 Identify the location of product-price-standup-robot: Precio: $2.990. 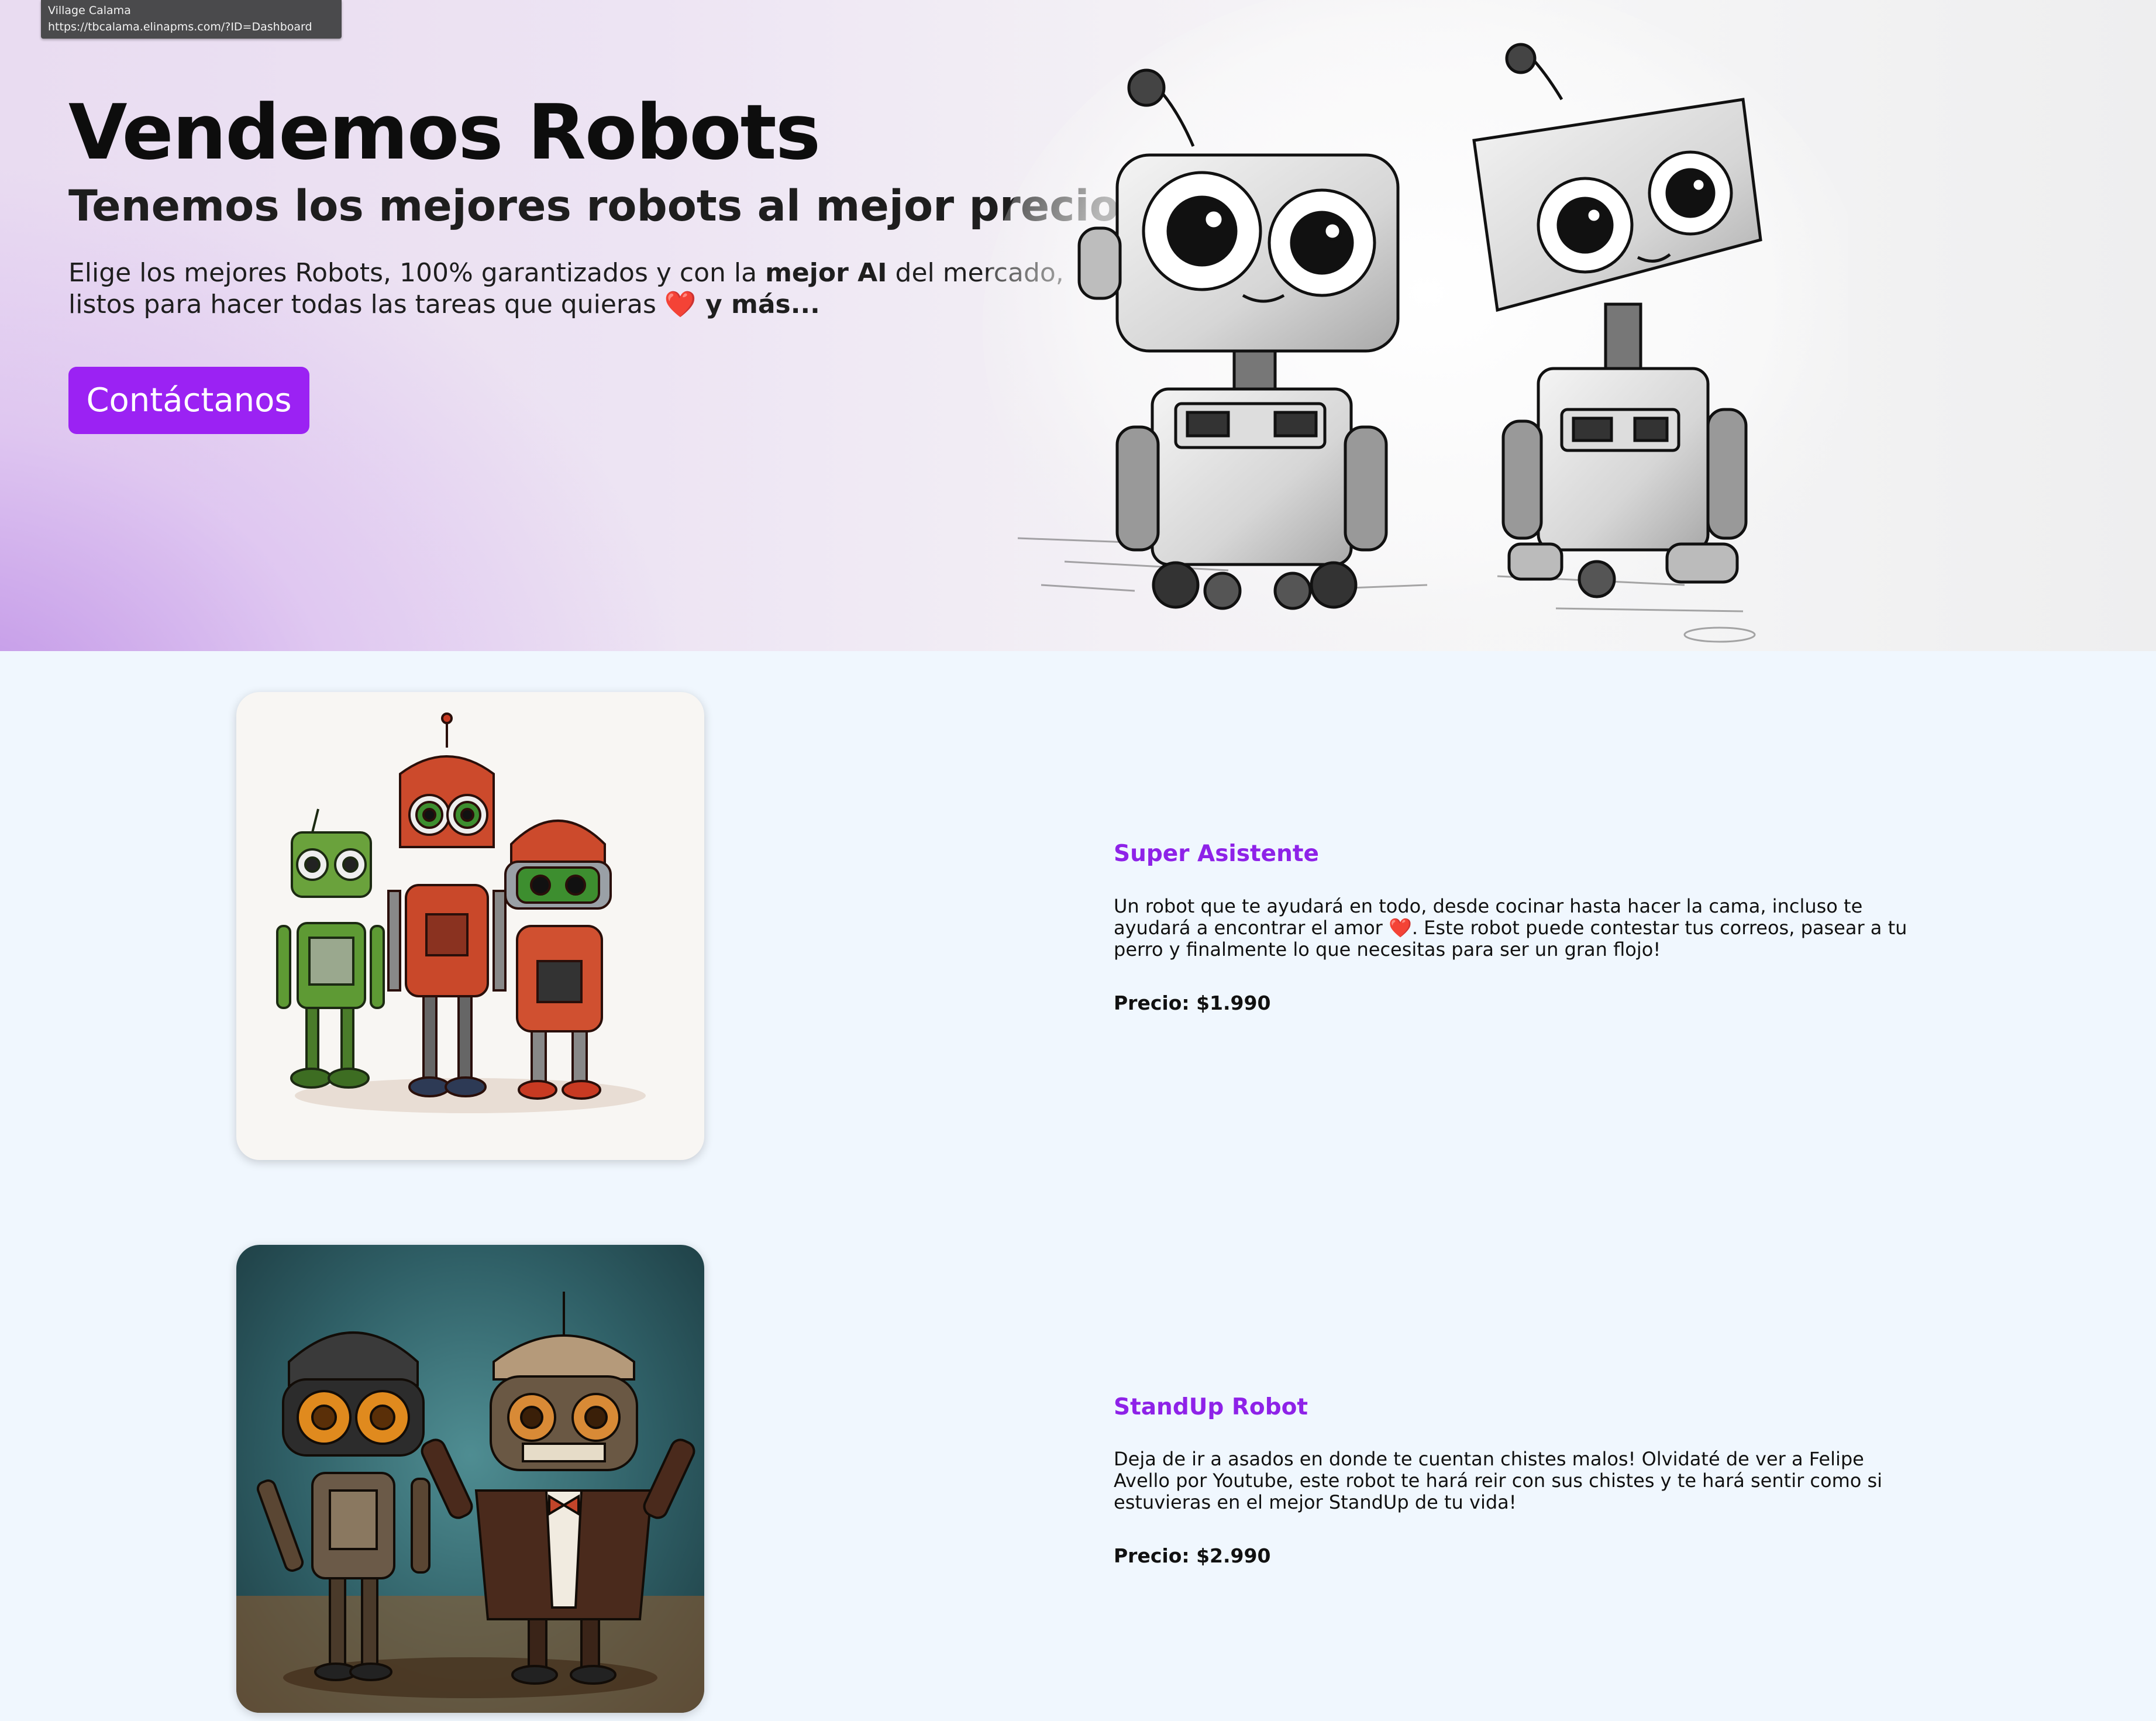
(1192, 1555).